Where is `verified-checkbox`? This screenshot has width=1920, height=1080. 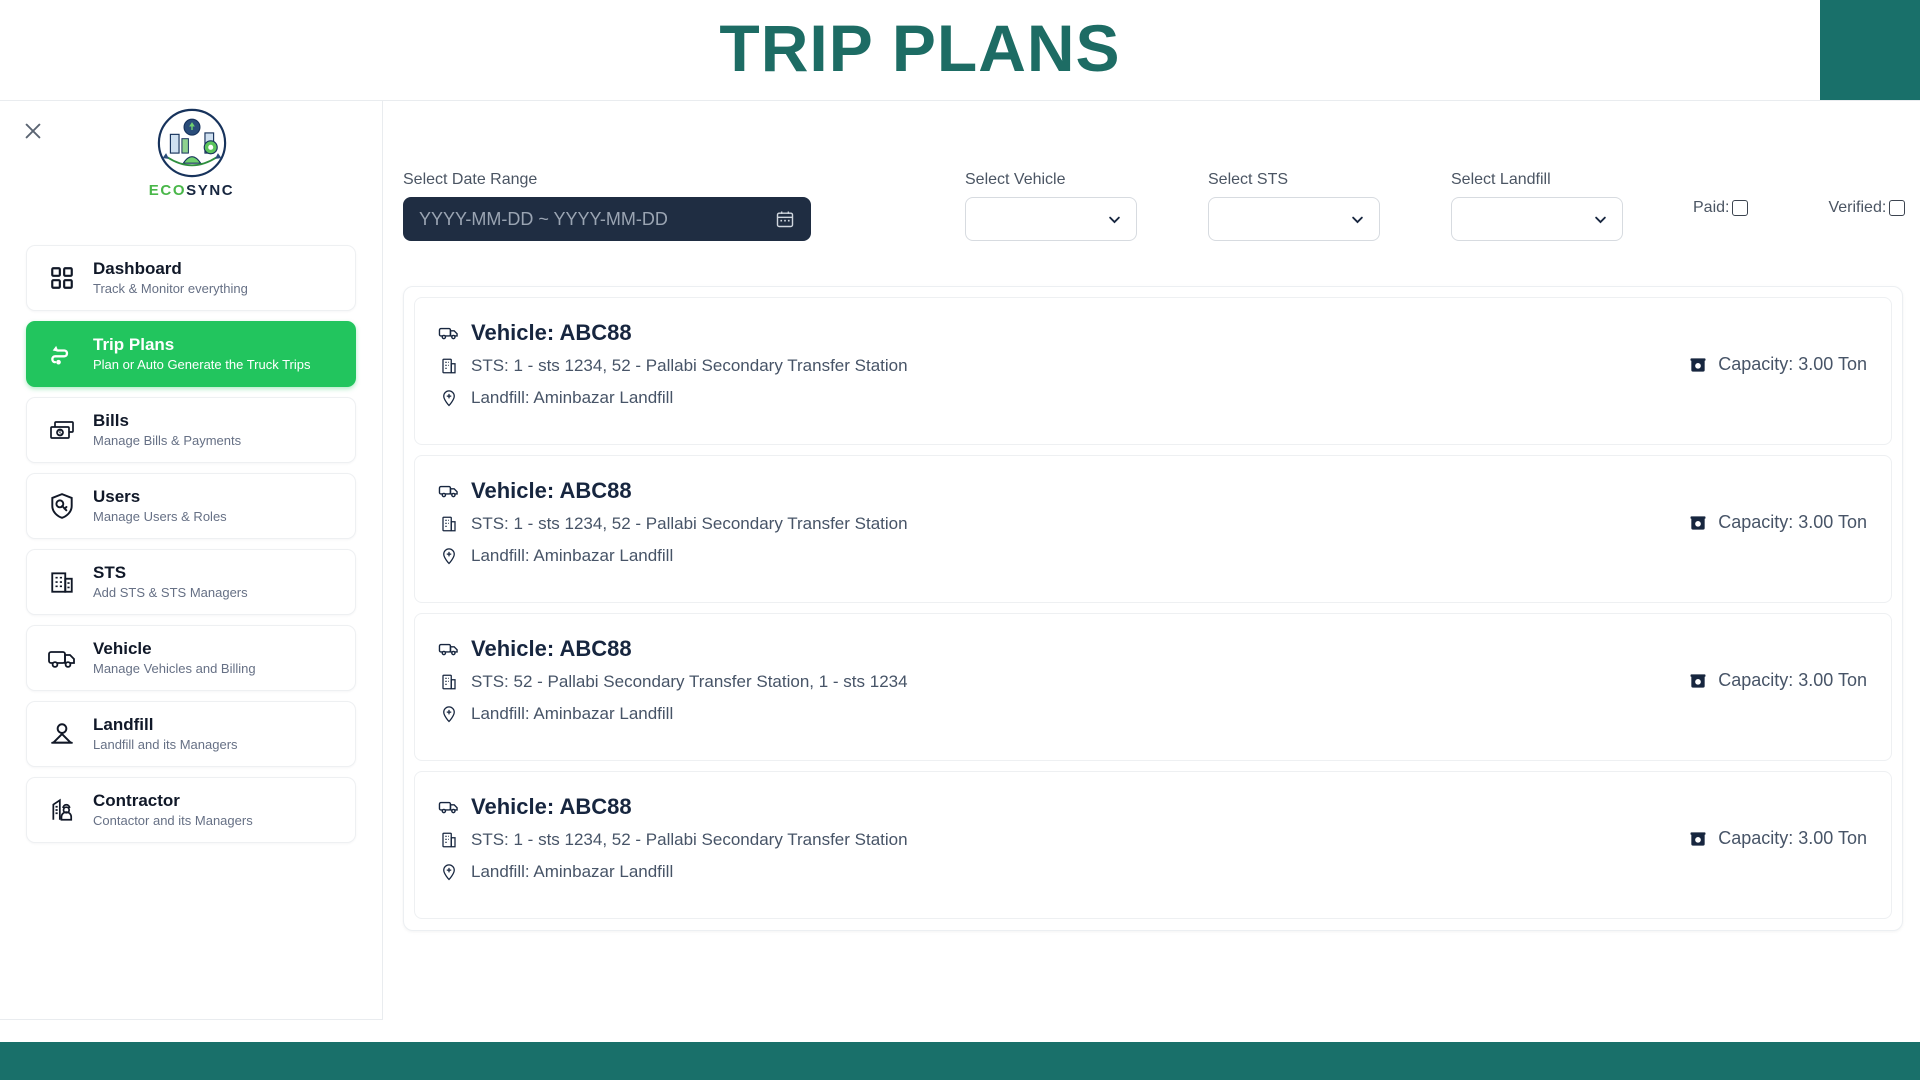 verified-checkbox is located at coordinates (1897, 208).